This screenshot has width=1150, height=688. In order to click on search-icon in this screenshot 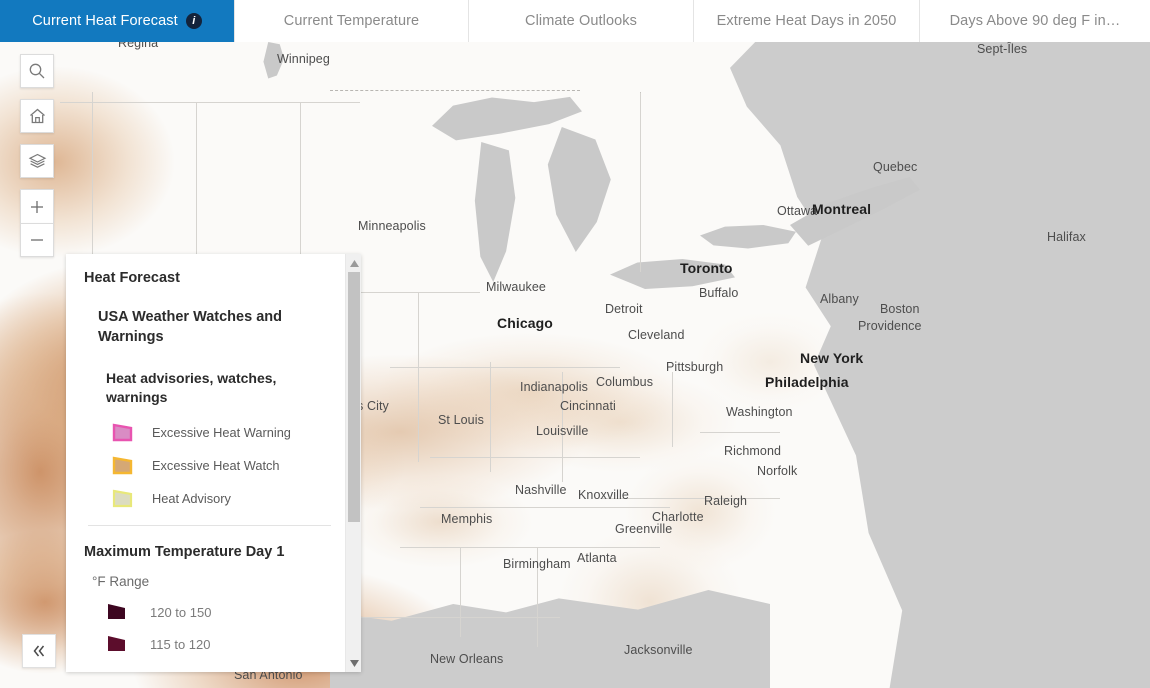, I will do `click(37, 71)`.